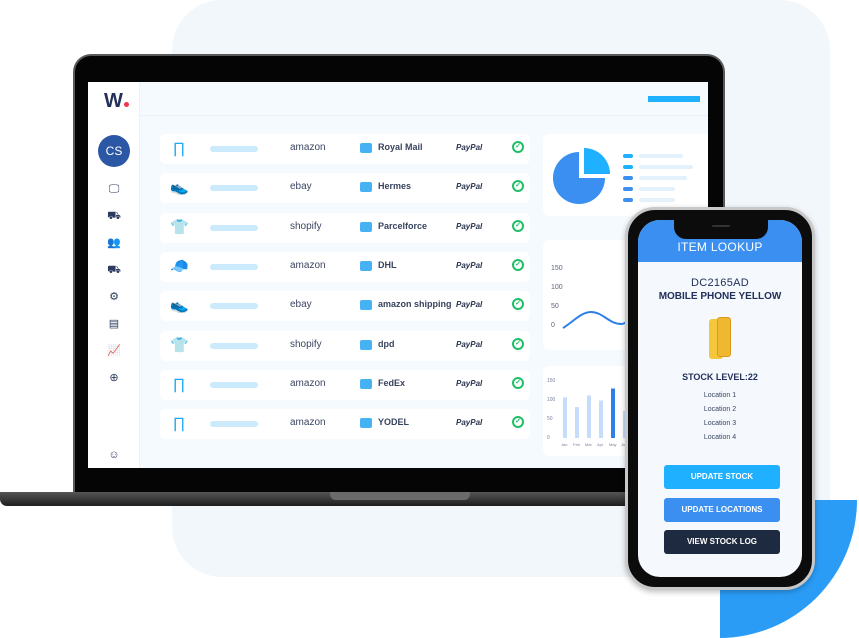 The image size is (859, 638). Describe the element at coordinates (625, 175) in the screenshot. I see `pie-chart-card` at that location.